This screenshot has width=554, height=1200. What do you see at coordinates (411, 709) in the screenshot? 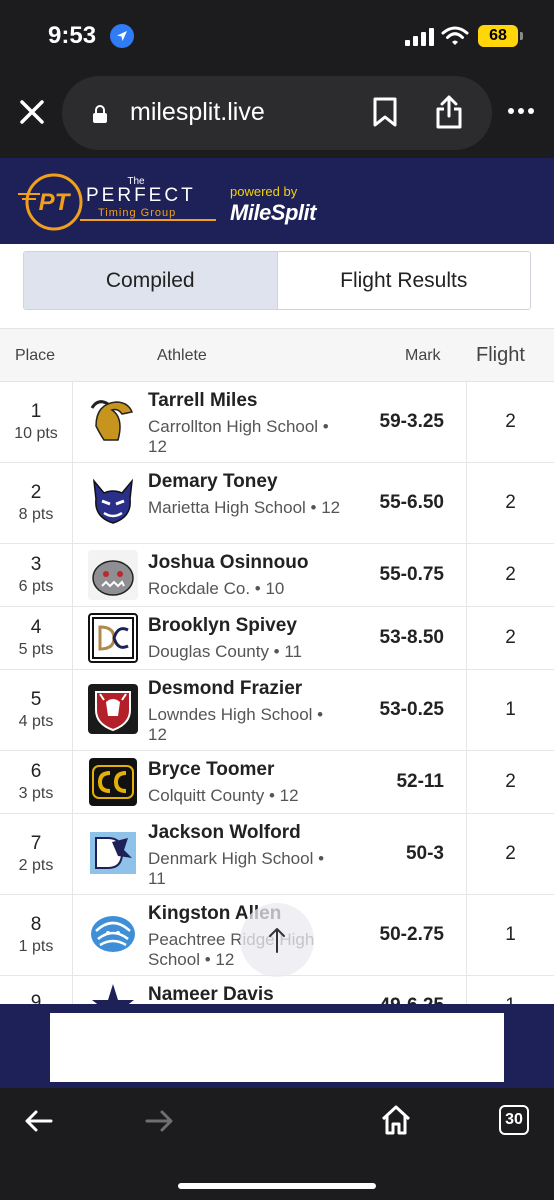
I see `athlete-mark: 53-0.25` at bounding box center [411, 709].